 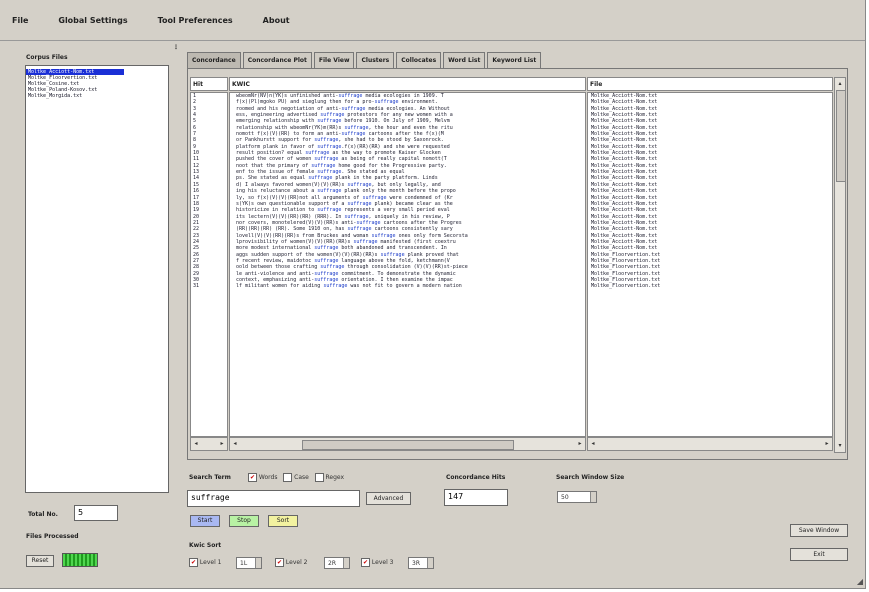 What do you see at coordinates (252, 477) in the screenshot?
I see `words-checkbox: ✔` at bounding box center [252, 477].